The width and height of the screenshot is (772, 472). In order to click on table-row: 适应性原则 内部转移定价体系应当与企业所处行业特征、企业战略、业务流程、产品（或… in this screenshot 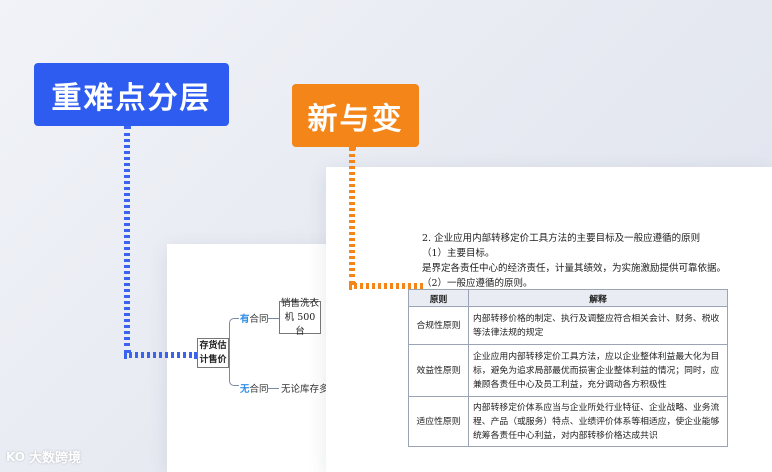, I will do `click(568, 421)`.